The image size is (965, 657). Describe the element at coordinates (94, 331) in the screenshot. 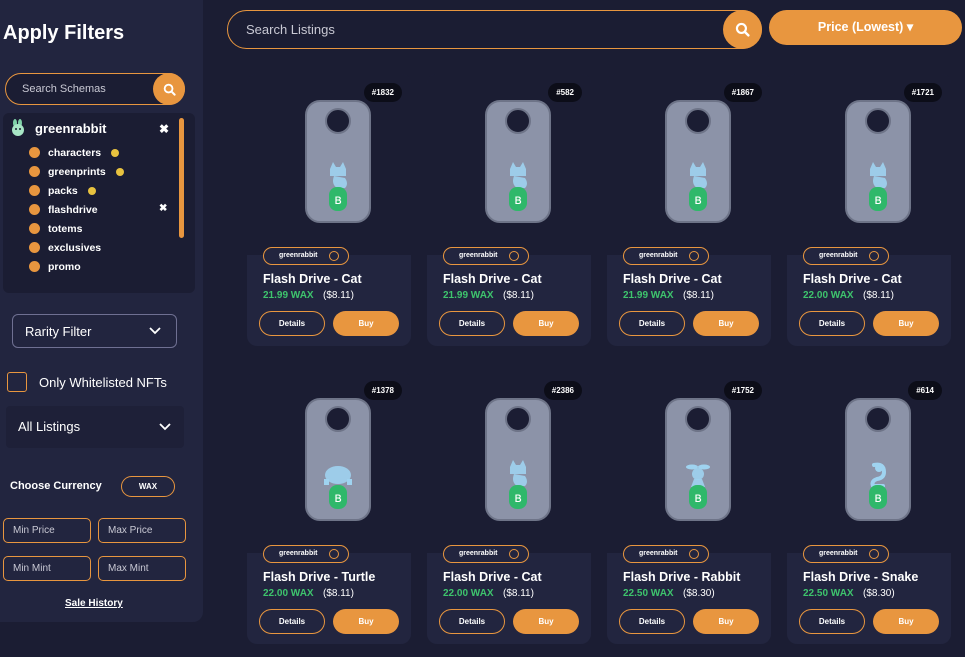

I see `rarity-filter-dropdown: Rarity Filter` at that location.